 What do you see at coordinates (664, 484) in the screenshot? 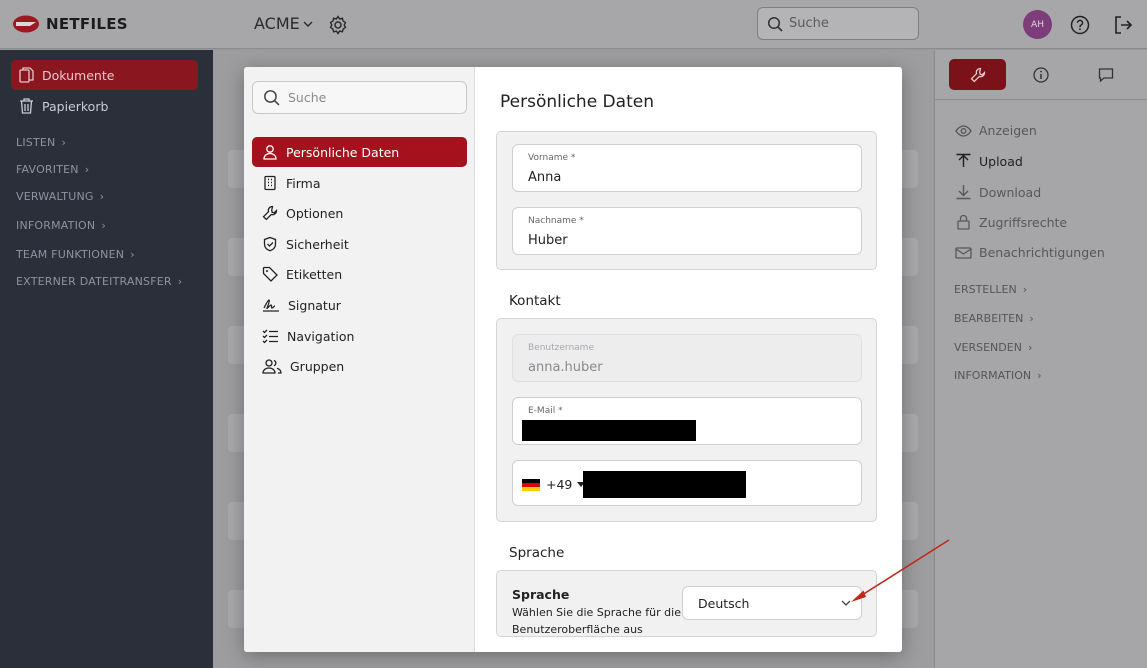
I see `redacted-phone` at bounding box center [664, 484].